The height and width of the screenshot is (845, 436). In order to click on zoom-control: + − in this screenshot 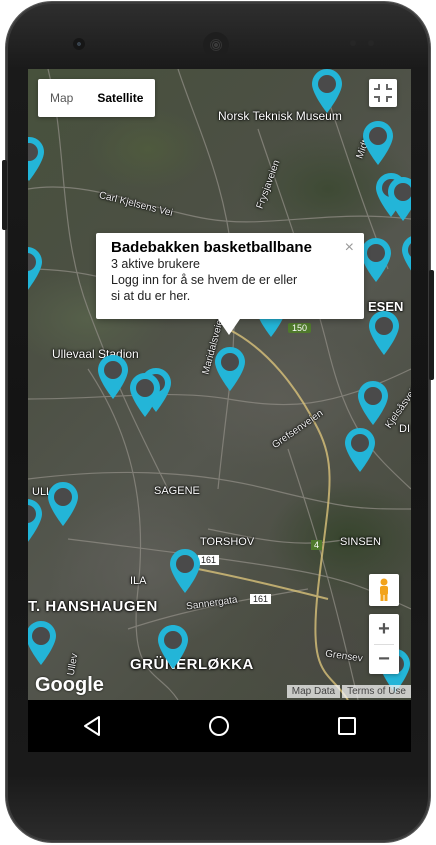, I will do `click(384, 644)`.